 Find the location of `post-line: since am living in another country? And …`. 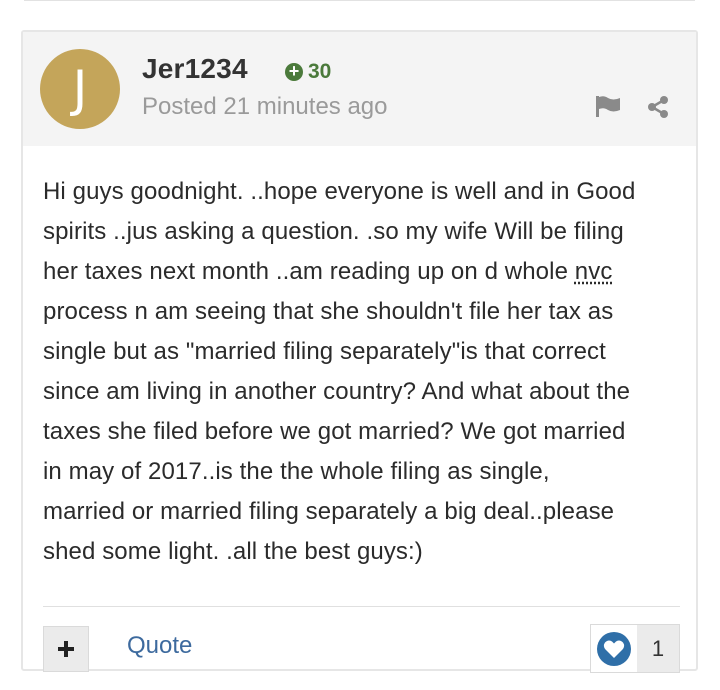

post-line: since am living in another country? And … is located at coordinates (337, 391).